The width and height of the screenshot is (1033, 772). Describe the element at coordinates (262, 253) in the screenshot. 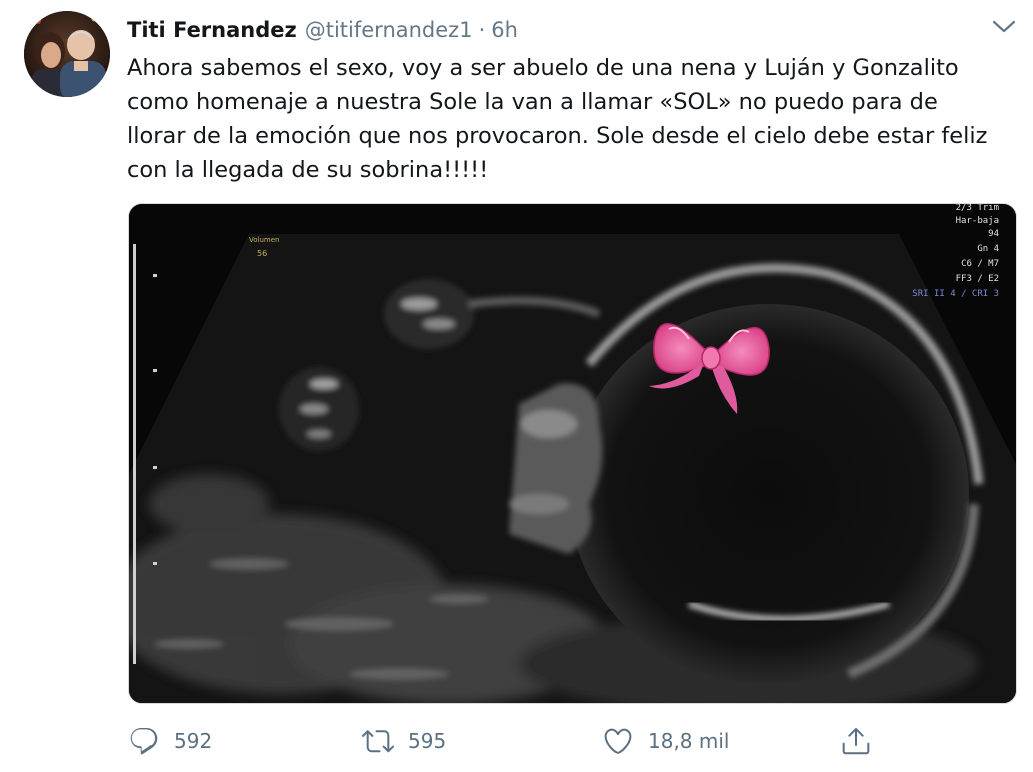

I see `overlay-left-value: 56` at that location.